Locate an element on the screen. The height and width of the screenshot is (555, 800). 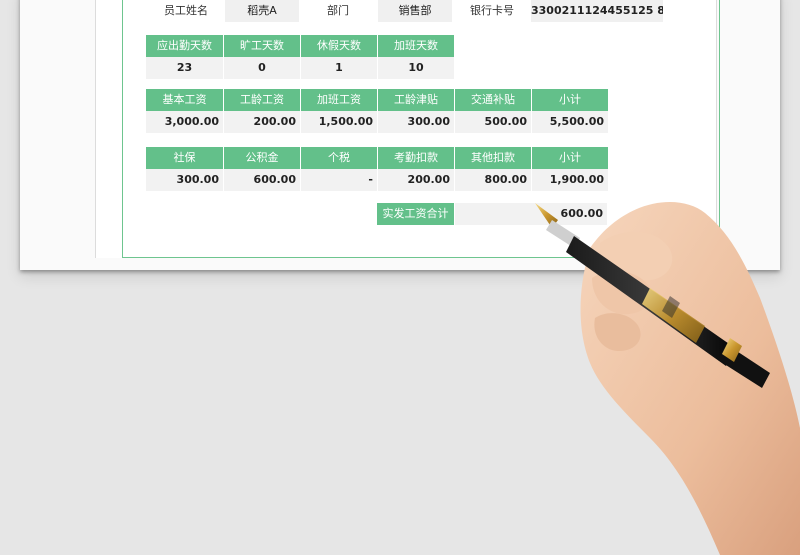
income-value: 3,000.00 is located at coordinates (184, 122).